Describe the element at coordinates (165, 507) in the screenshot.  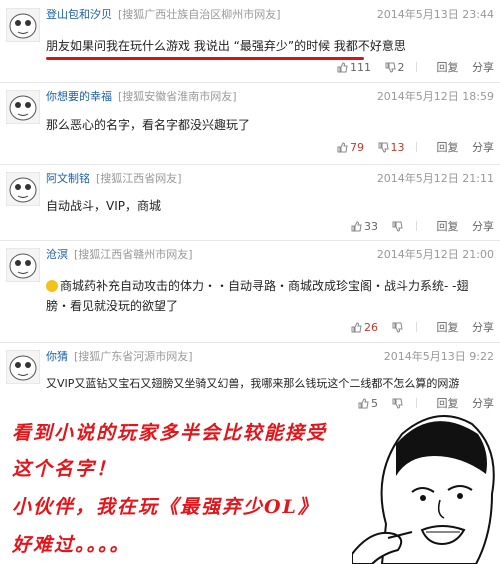
I see `caption-line: 小伙伴，我在玩《最强弃少OL》` at that location.